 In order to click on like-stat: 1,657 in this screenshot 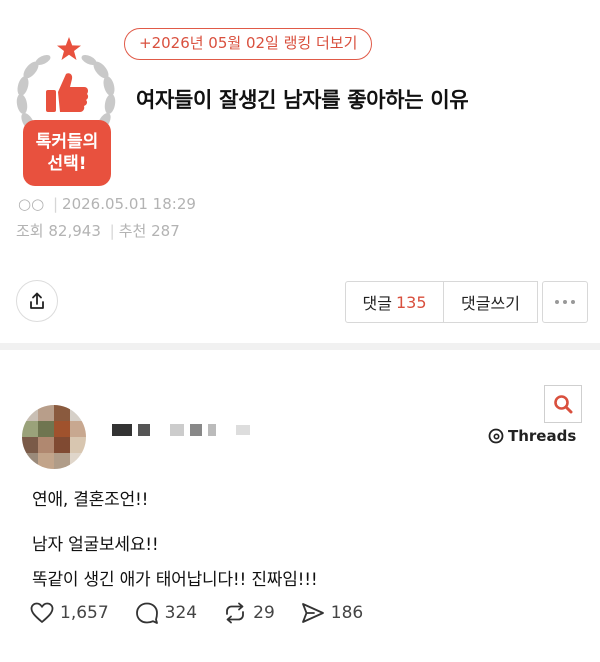, I will do `click(69, 613)`.